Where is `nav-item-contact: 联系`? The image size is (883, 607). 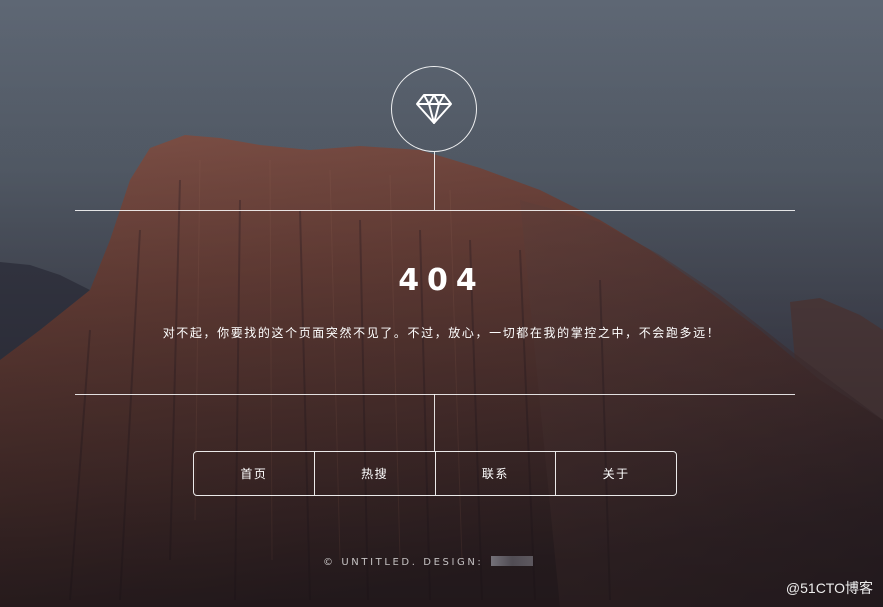 nav-item-contact: 联系 is located at coordinates (495, 473).